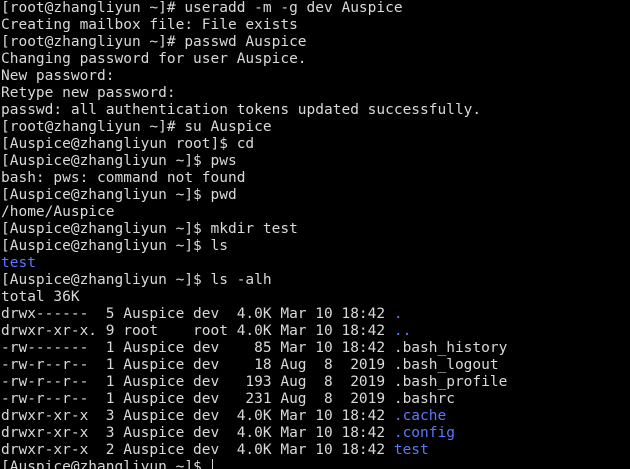  Describe the element at coordinates (154, 42) in the screenshot. I see `terminal-text: [root@zhangliyun ~]# passwd Auspice` at that location.